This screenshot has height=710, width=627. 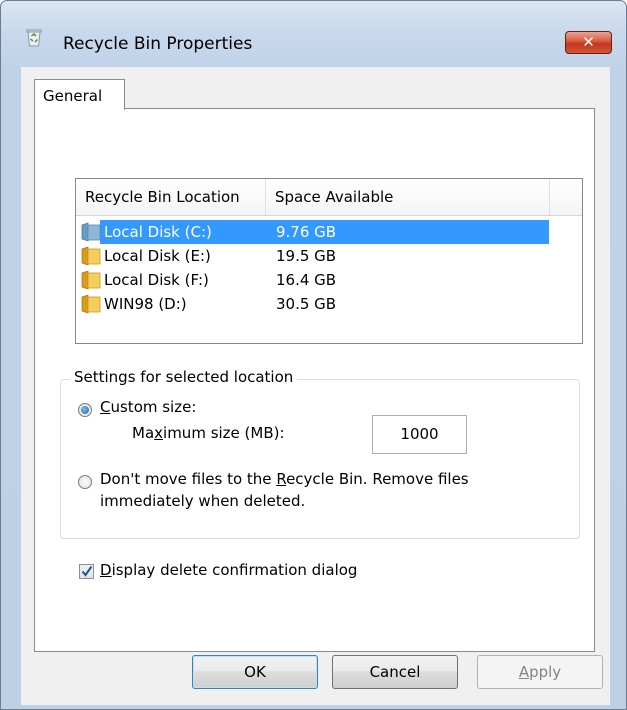 What do you see at coordinates (202, 501) in the screenshot?
I see `dont-move-label-line2: immediately when deleted.` at bounding box center [202, 501].